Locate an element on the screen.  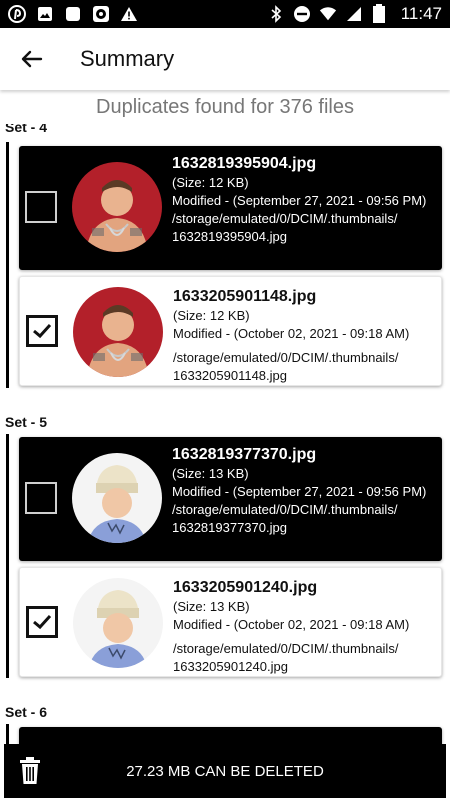
do-not-disturb-icon is located at coordinates (302, 14).